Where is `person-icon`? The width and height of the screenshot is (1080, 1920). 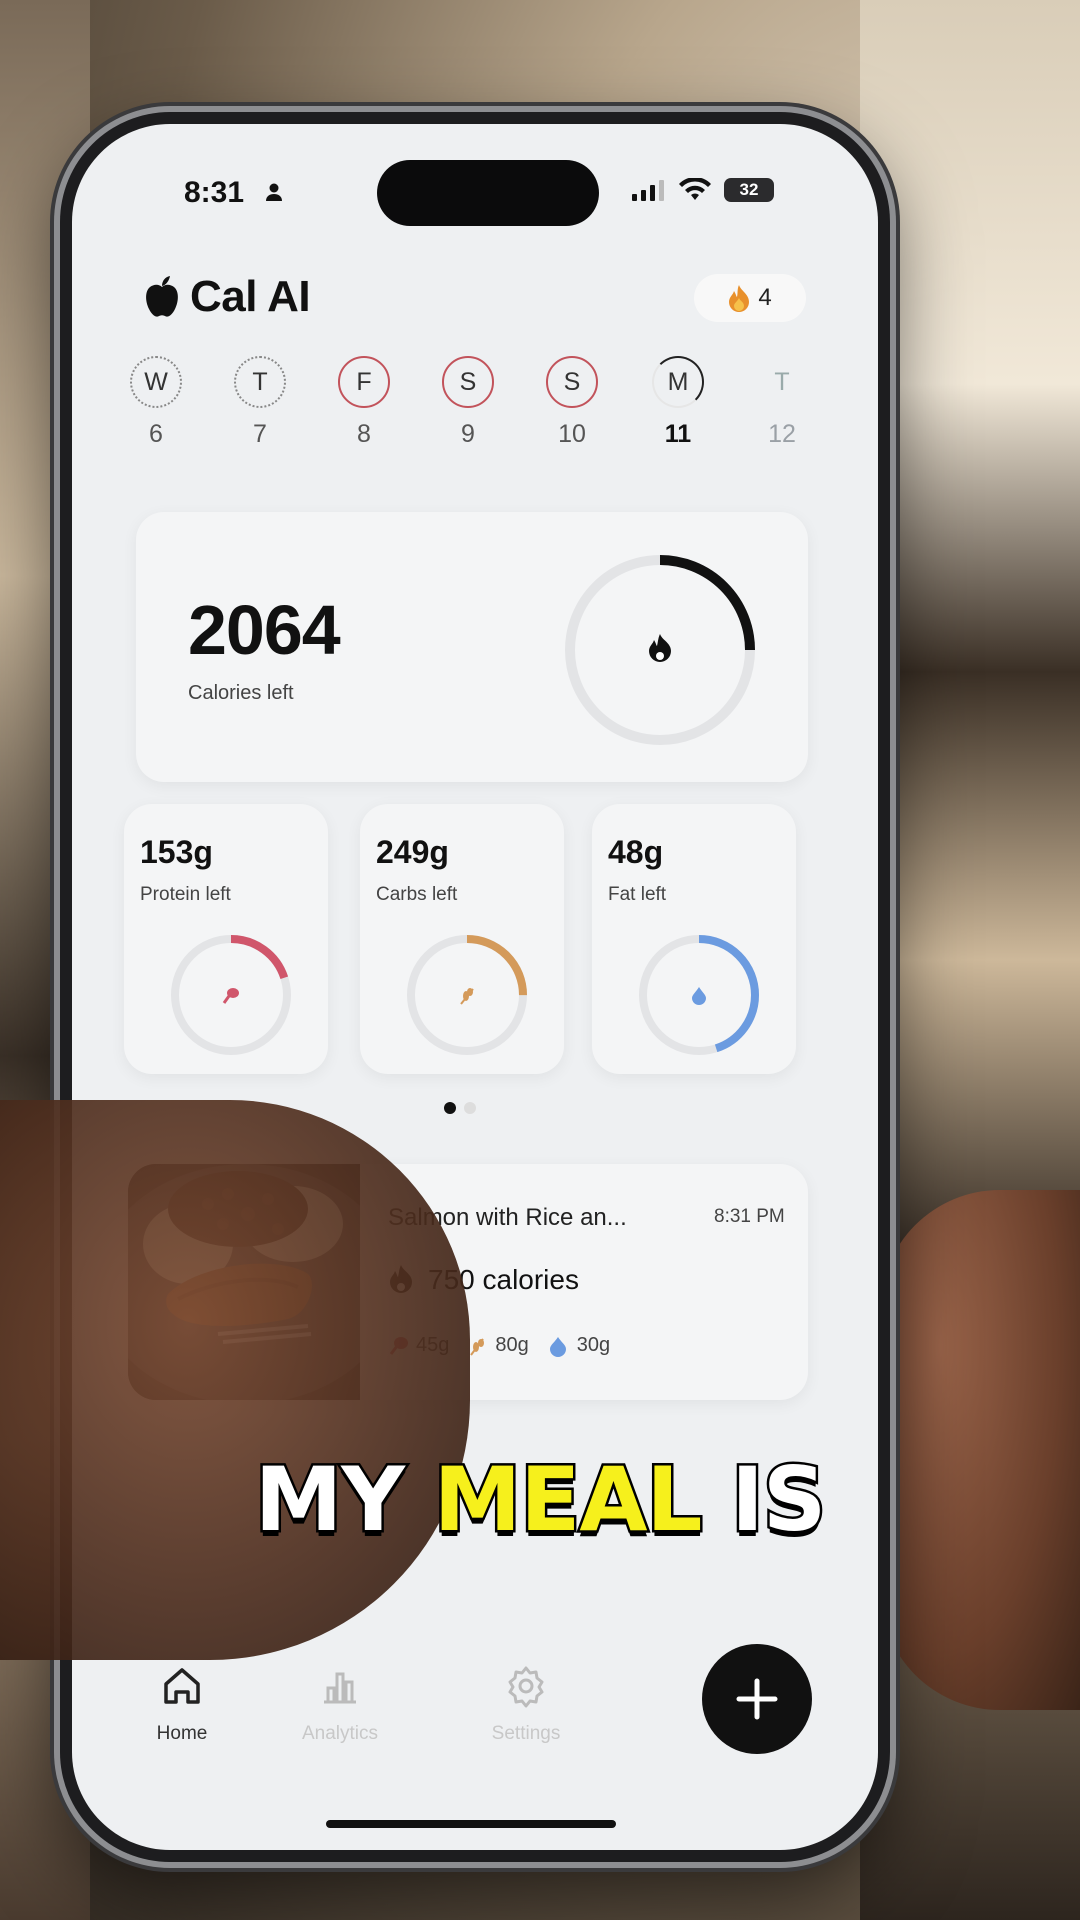
person-icon is located at coordinates (274, 192).